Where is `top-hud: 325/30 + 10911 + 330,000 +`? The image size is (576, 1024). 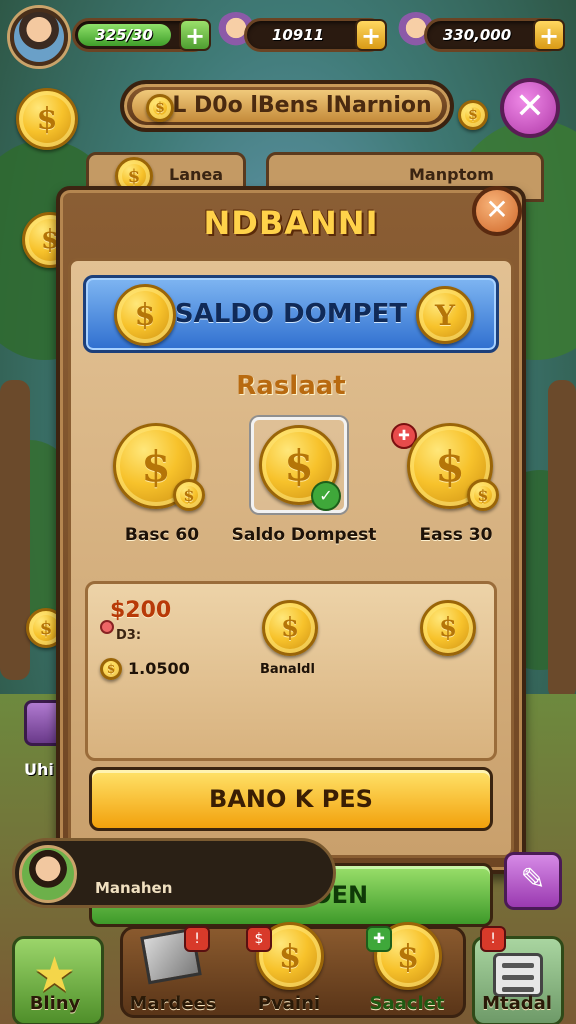 top-hud: 325/30 + 10911 + 330,000 + is located at coordinates (288, 37).